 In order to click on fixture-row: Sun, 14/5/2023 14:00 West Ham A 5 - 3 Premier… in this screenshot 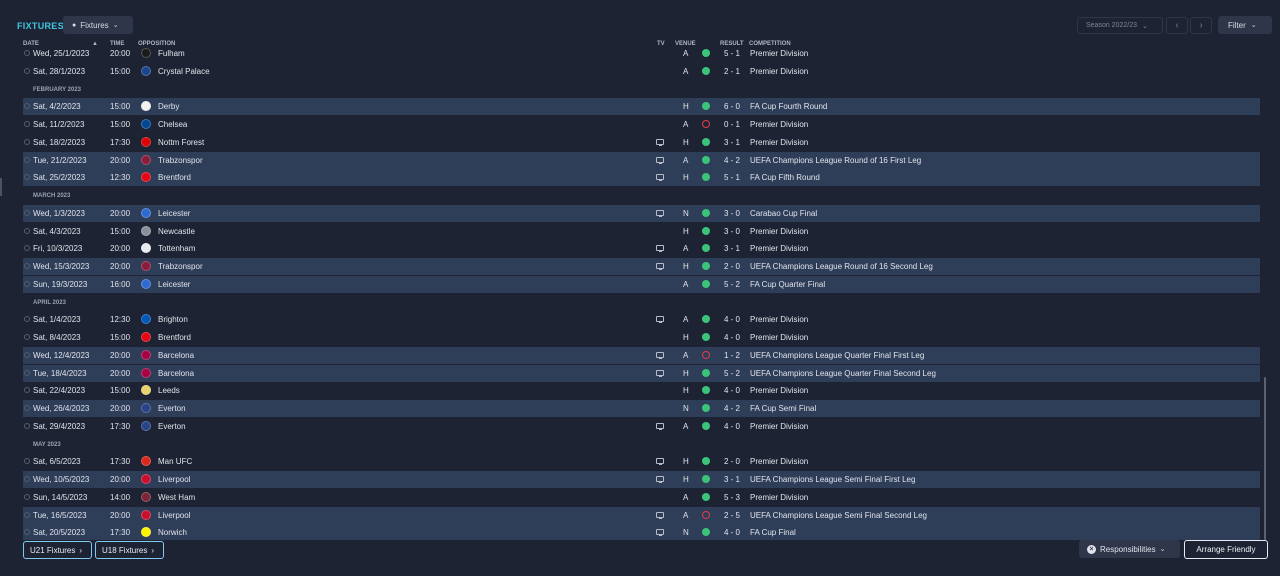, I will do `click(641, 497)`.